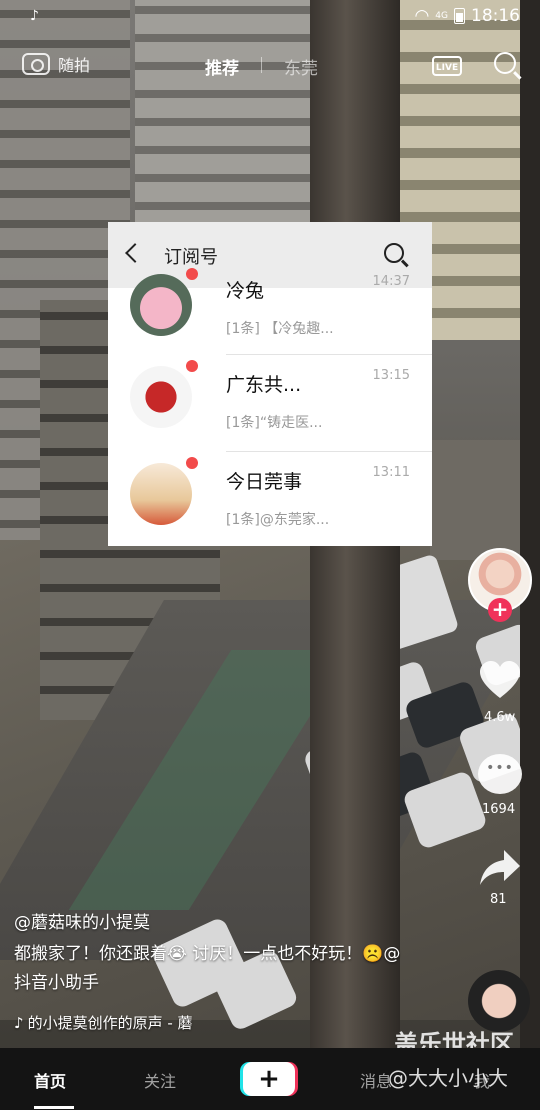 The width and height of the screenshot is (540, 1110). I want to click on window-frame-right, so click(530, 555).